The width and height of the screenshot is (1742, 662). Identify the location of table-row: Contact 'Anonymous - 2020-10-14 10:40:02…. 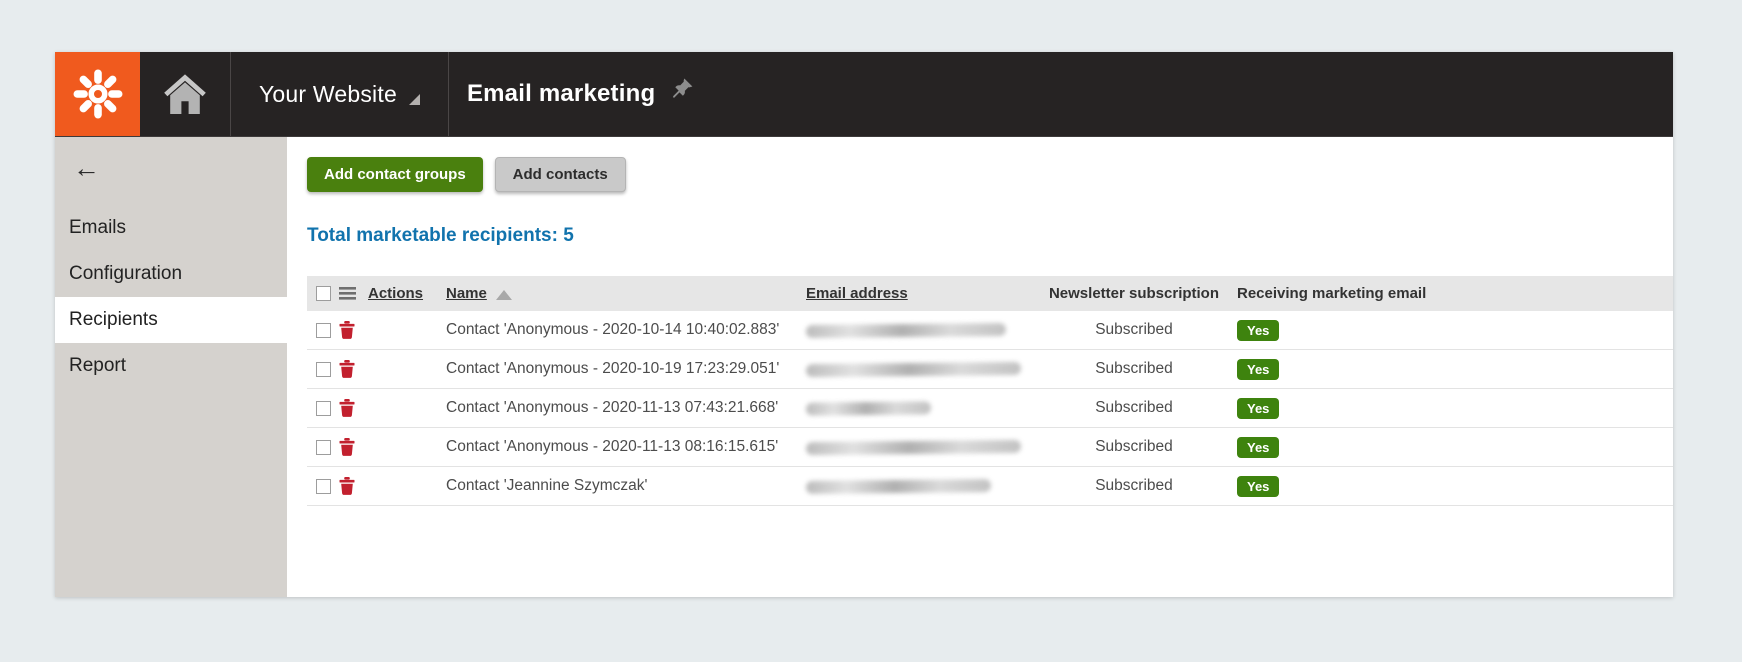
(990, 330).